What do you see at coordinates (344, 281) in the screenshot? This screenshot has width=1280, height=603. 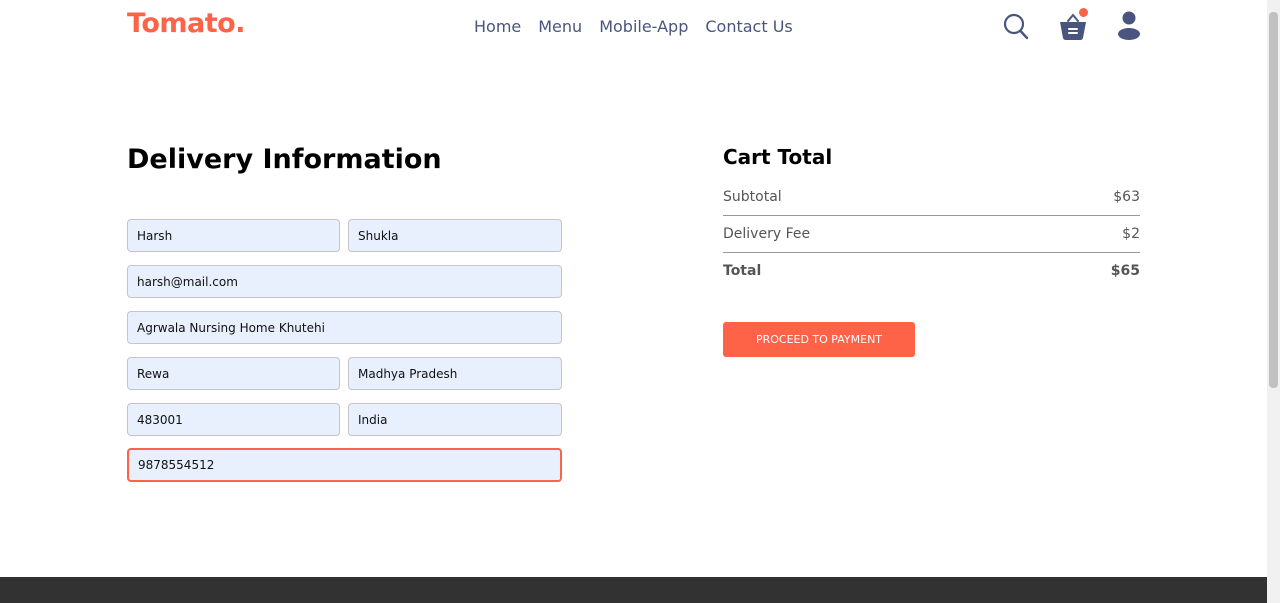 I see `email-input` at bounding box center [344, 281].